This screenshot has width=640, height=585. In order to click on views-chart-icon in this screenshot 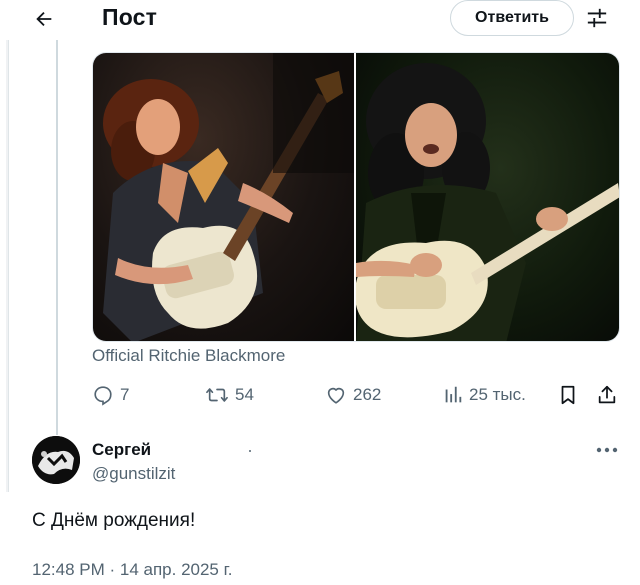, I will do `click(453, 394)`.